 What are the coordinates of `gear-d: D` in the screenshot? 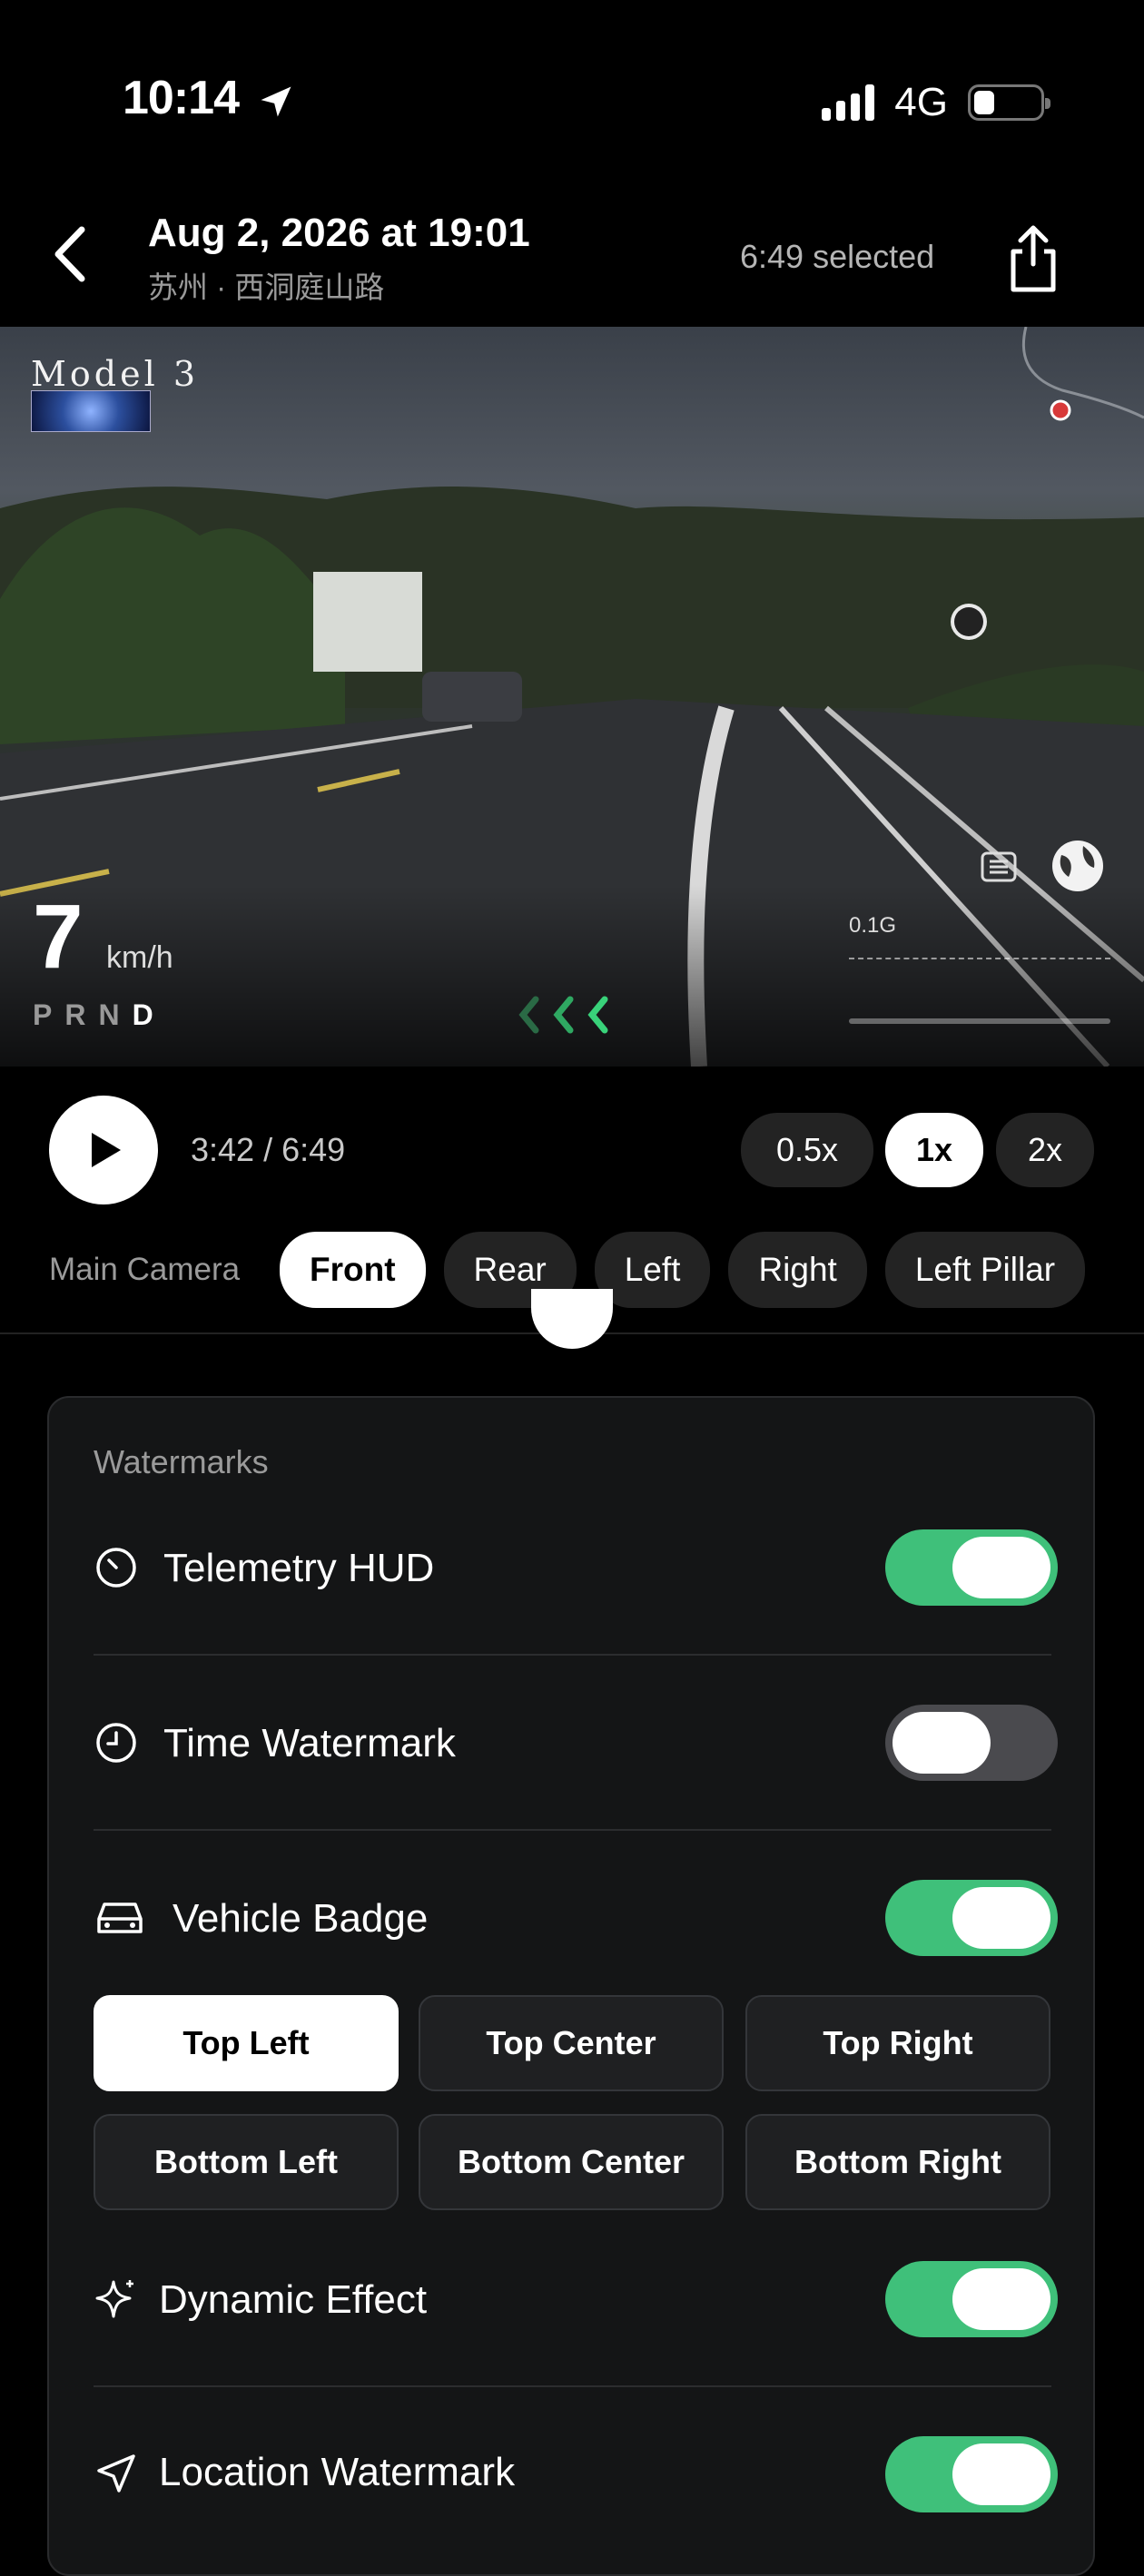 It's located at (149, 1014).